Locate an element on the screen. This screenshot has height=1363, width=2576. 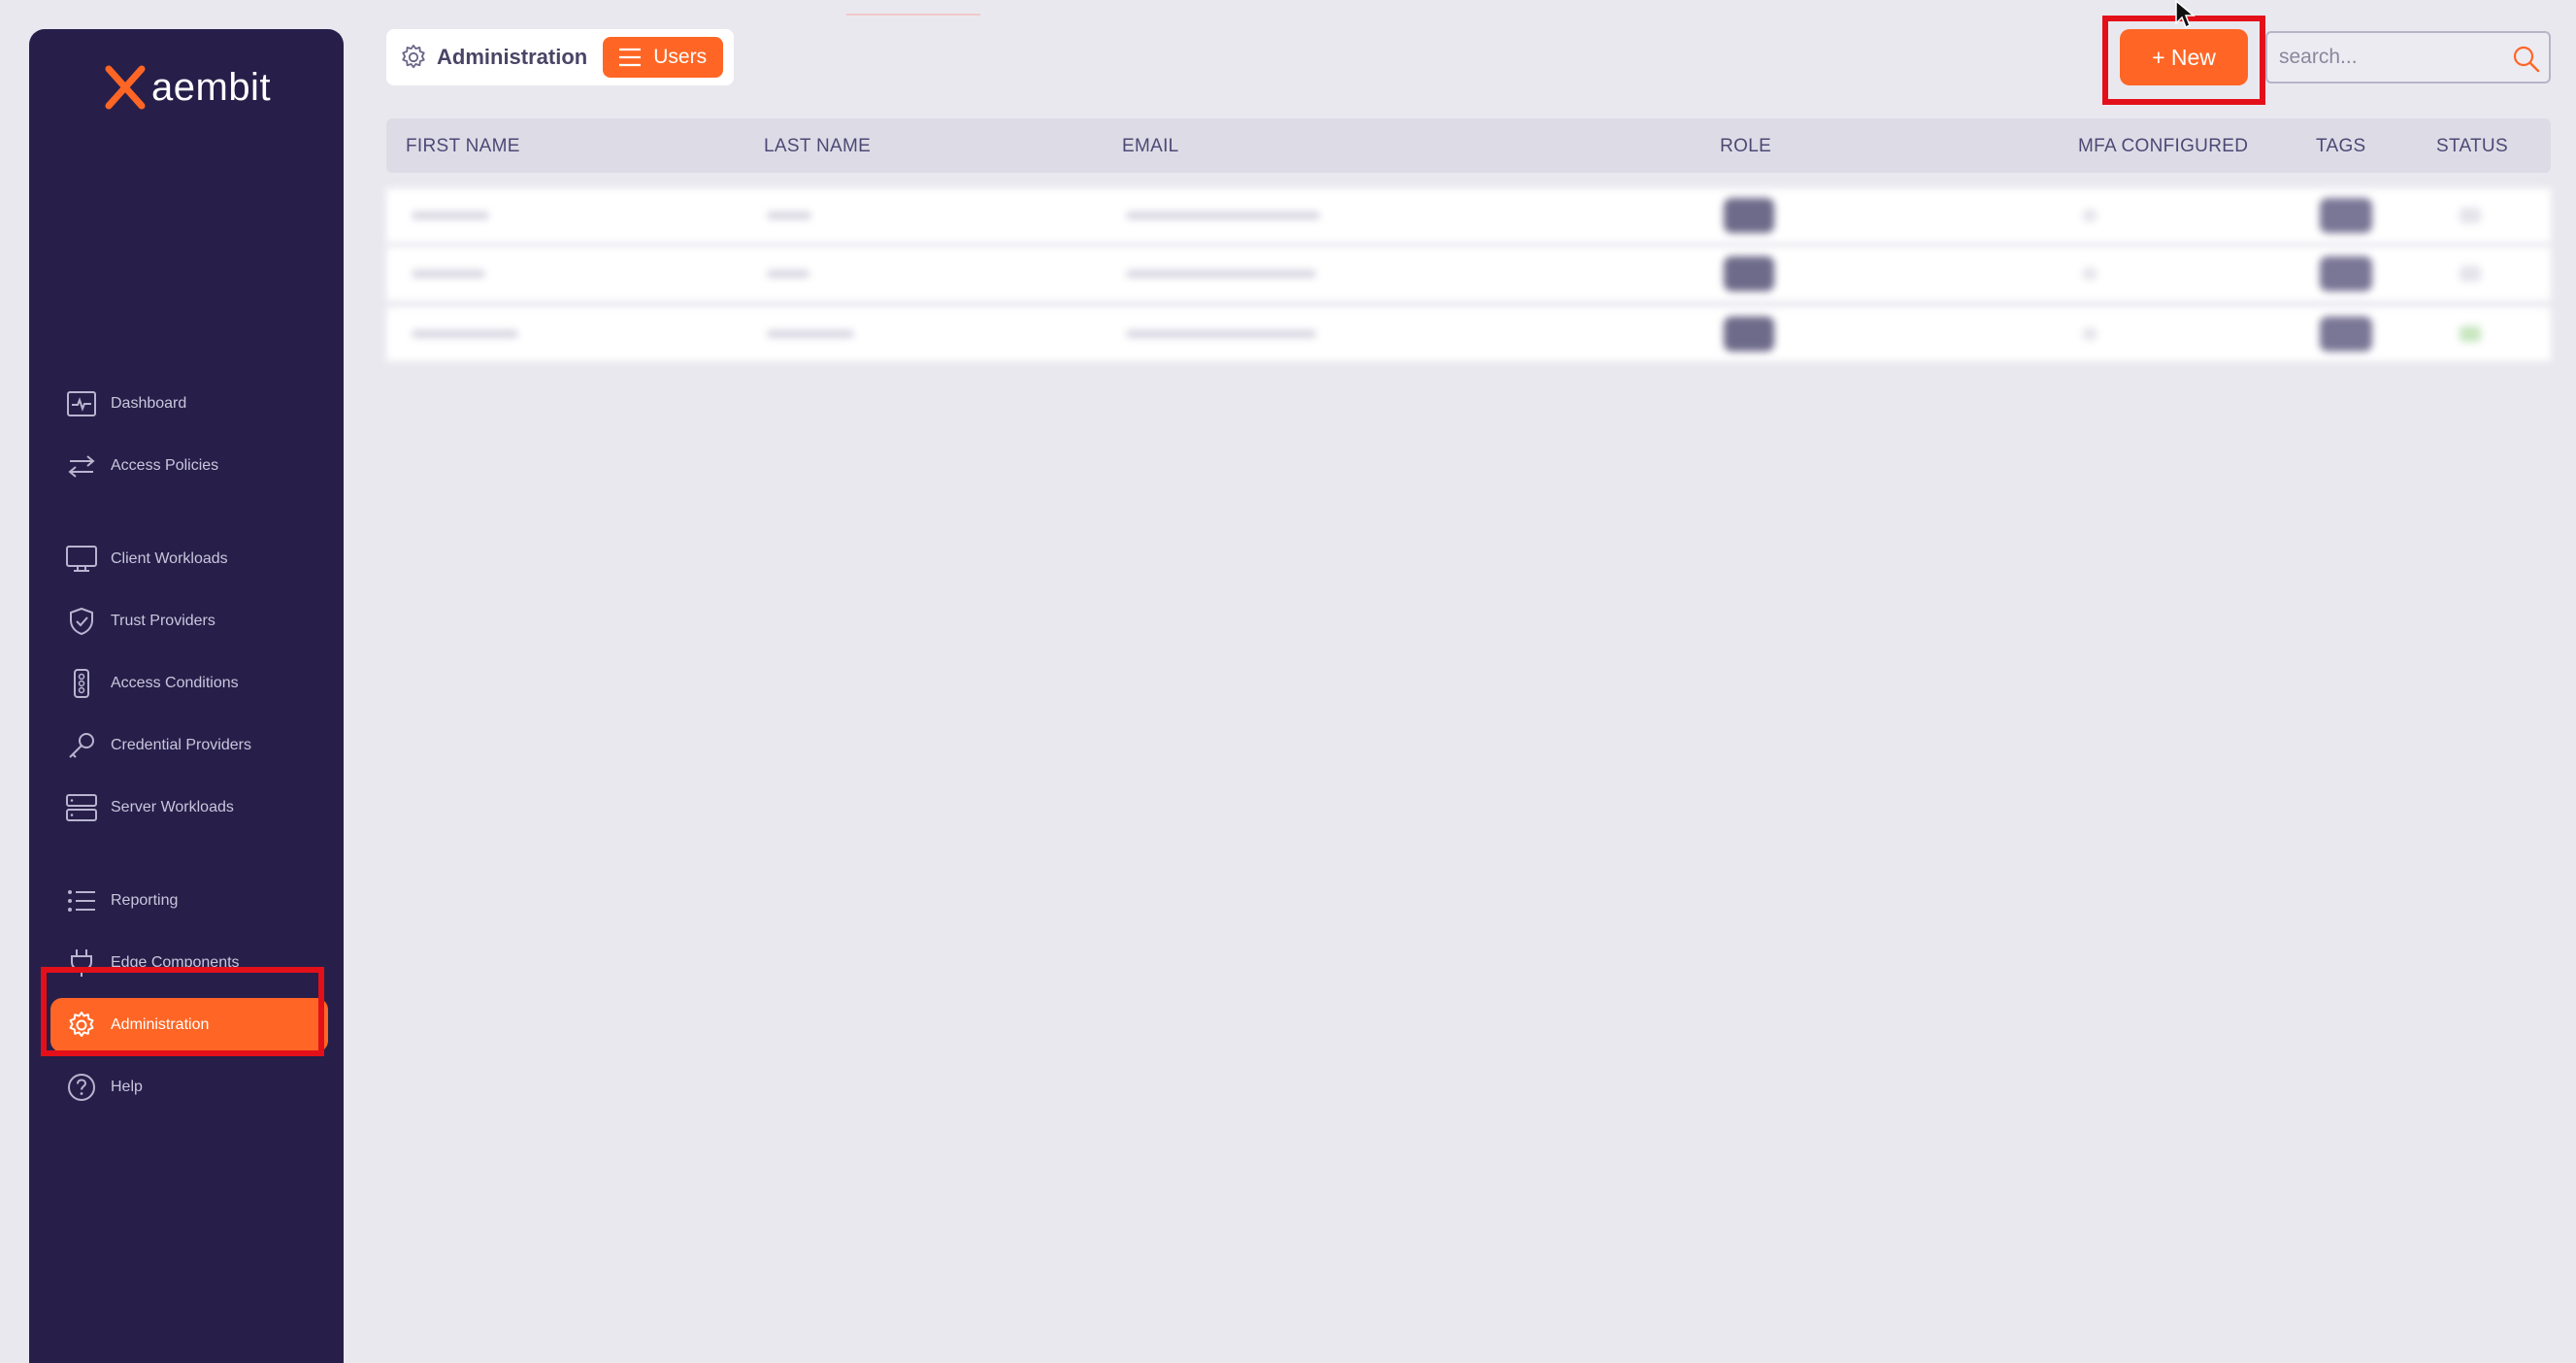
sidebar-item-access-policies: Access Policies is located at coordinates (189, 466).